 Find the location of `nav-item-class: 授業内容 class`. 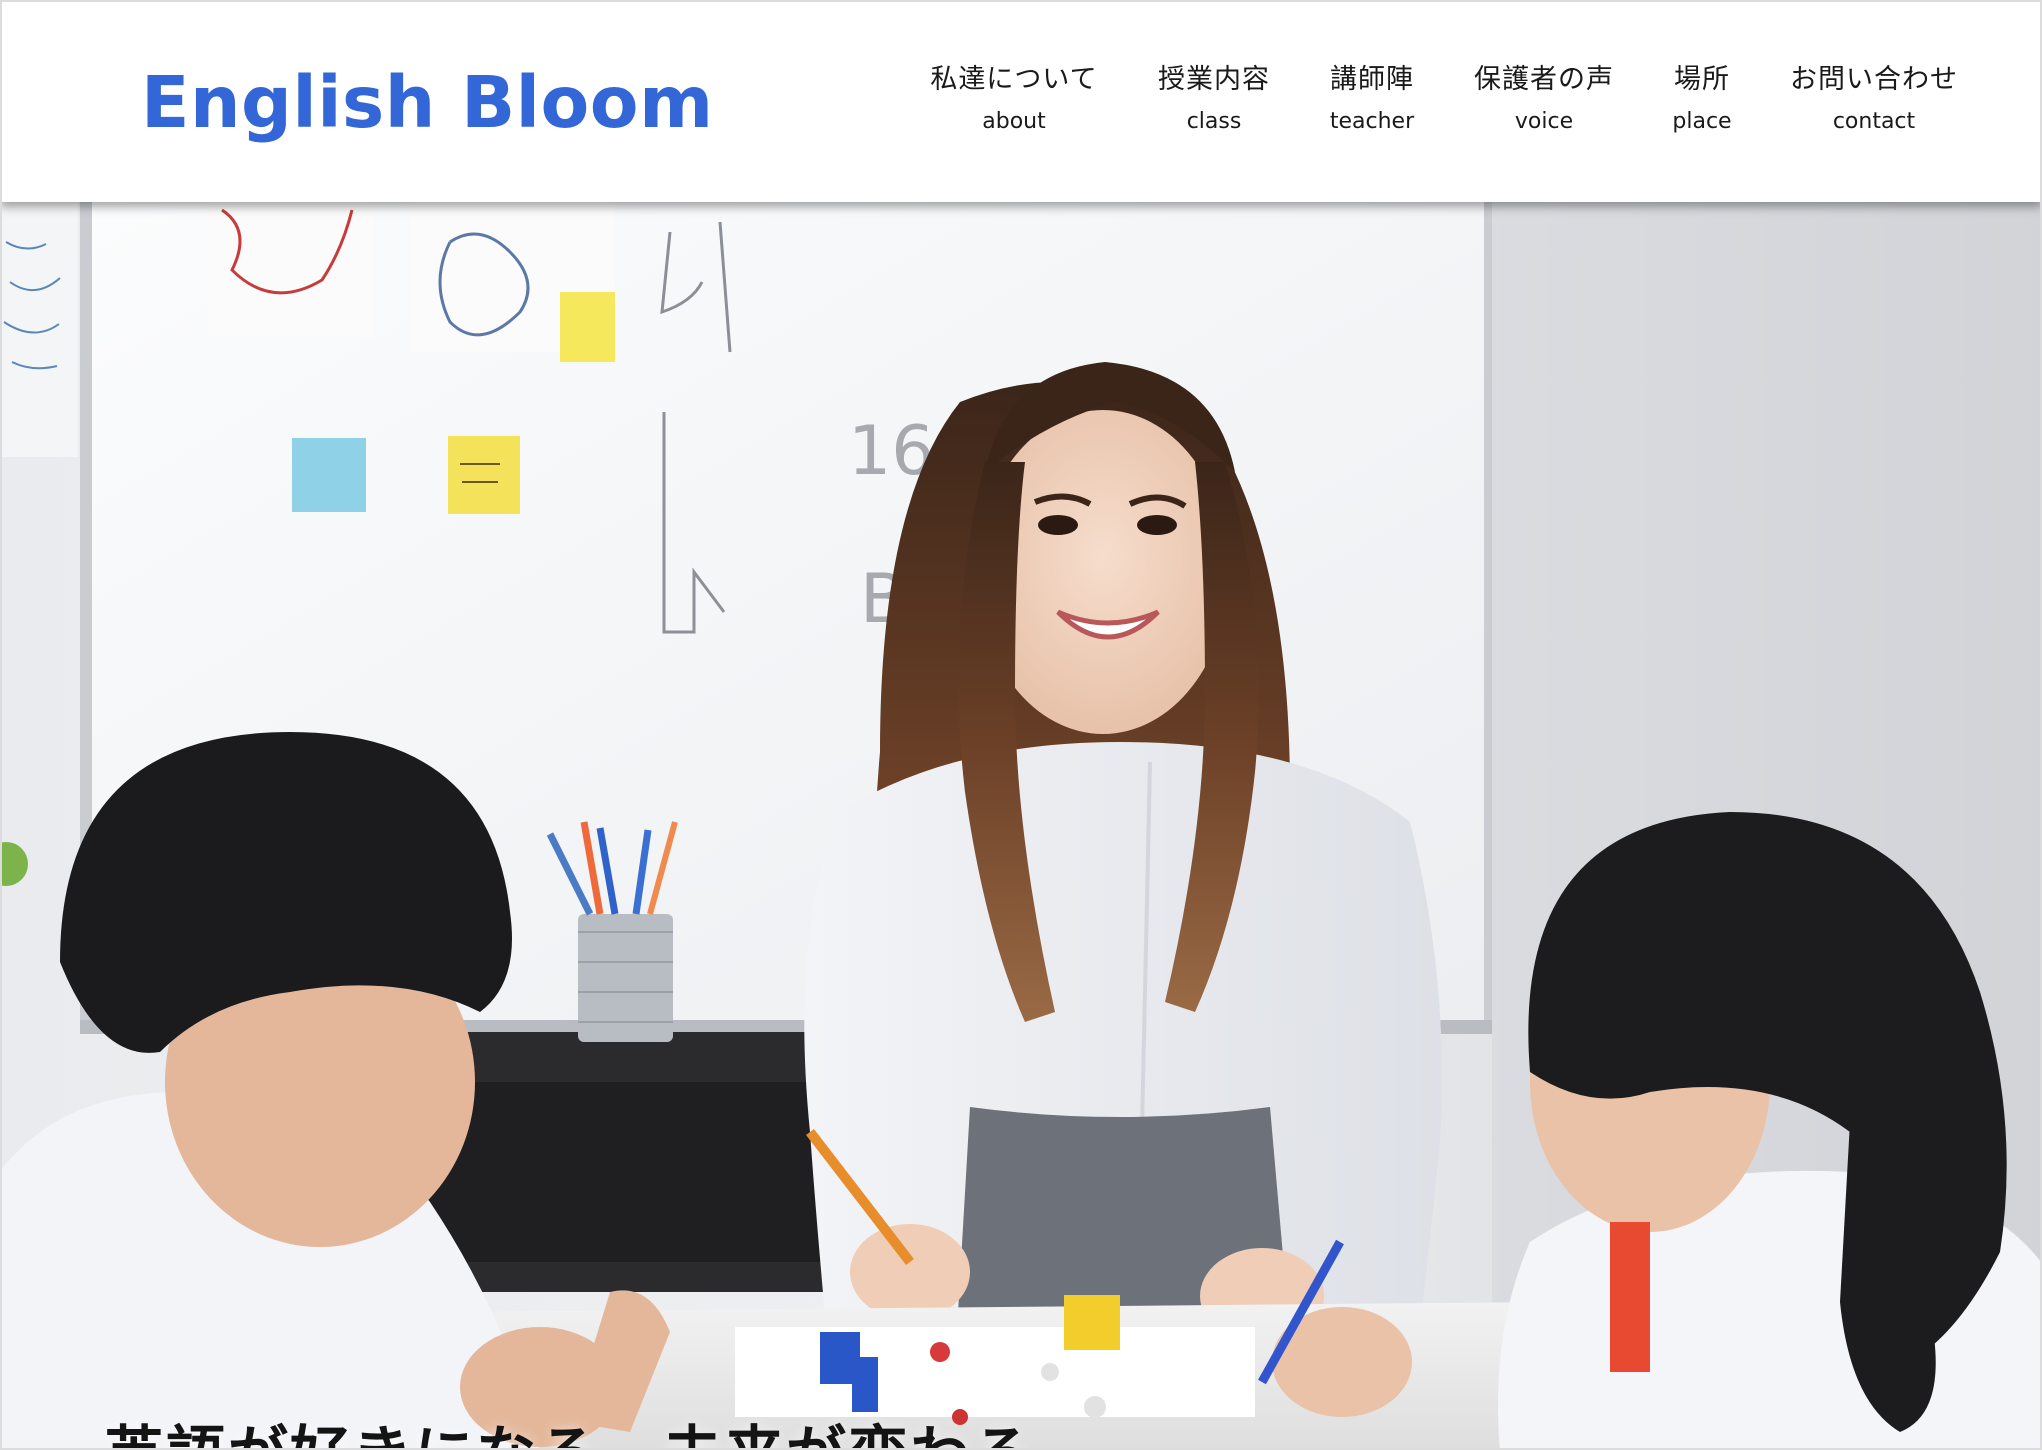

nav-item-class: 授業内容 class is located at coordinates (1214, 98).